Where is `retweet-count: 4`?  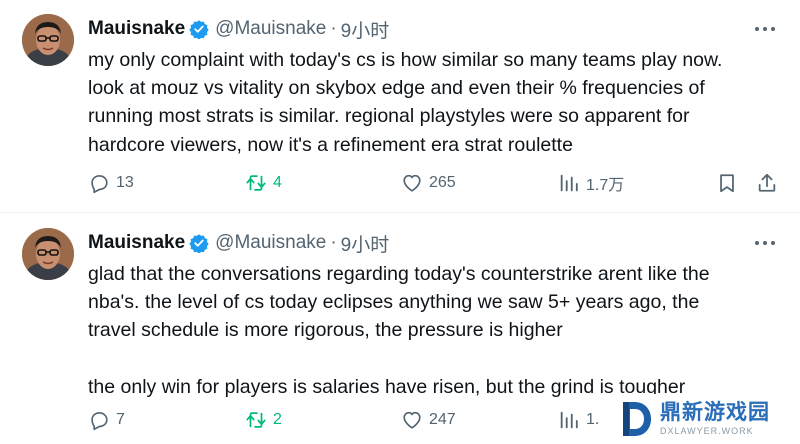
retweet-count: 4 is located at coordinates (277, 182).